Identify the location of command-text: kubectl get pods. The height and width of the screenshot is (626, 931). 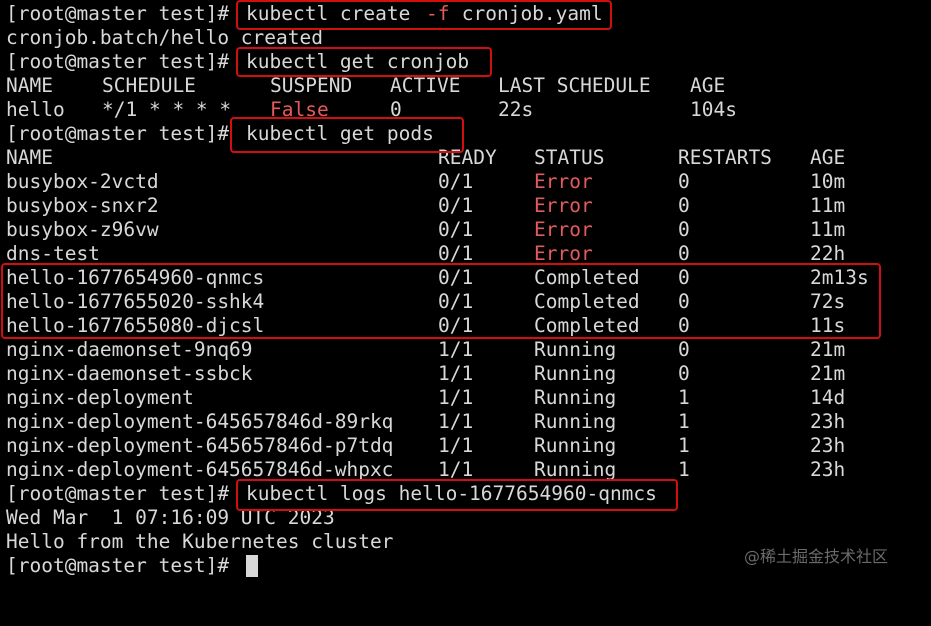
(340, 133).